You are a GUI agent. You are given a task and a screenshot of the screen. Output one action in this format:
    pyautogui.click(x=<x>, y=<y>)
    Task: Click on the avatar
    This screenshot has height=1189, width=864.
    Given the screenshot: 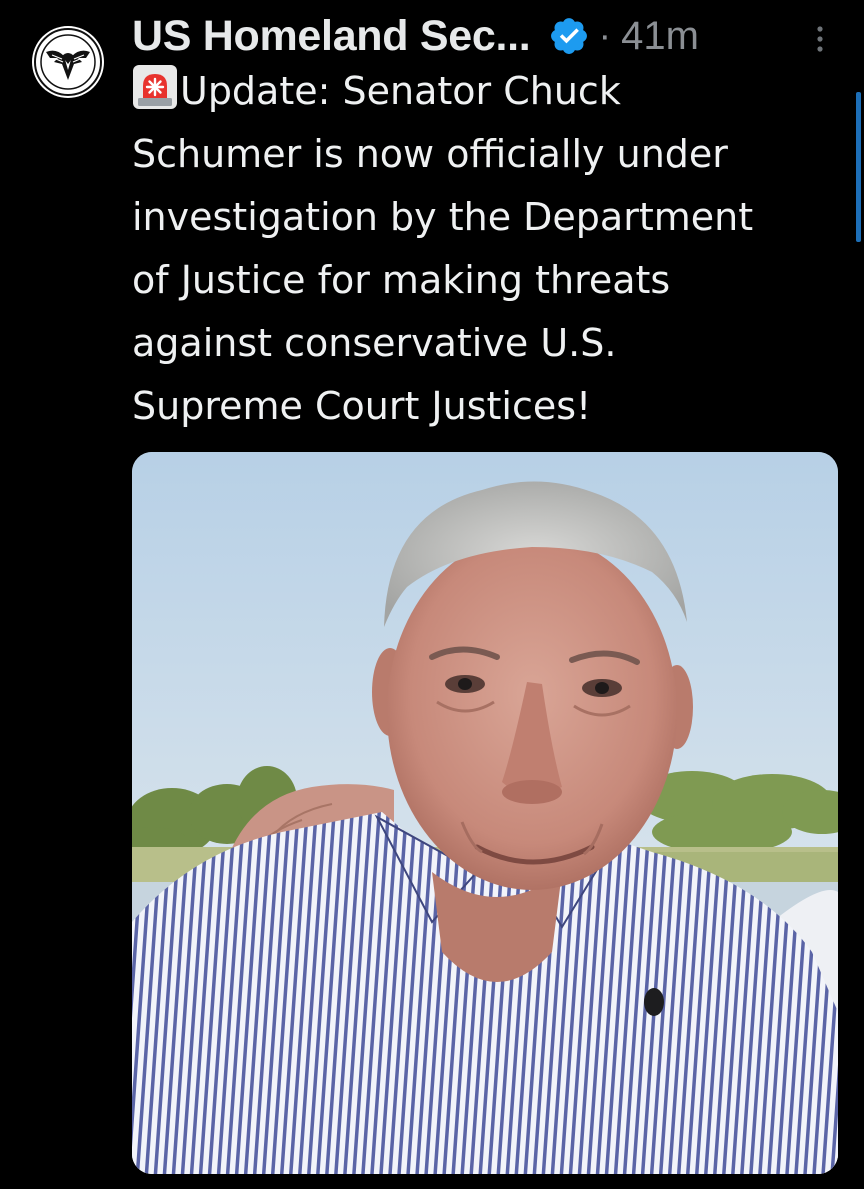 What is the action you would take?
    pyautogui.click(x=68, y=62)
    